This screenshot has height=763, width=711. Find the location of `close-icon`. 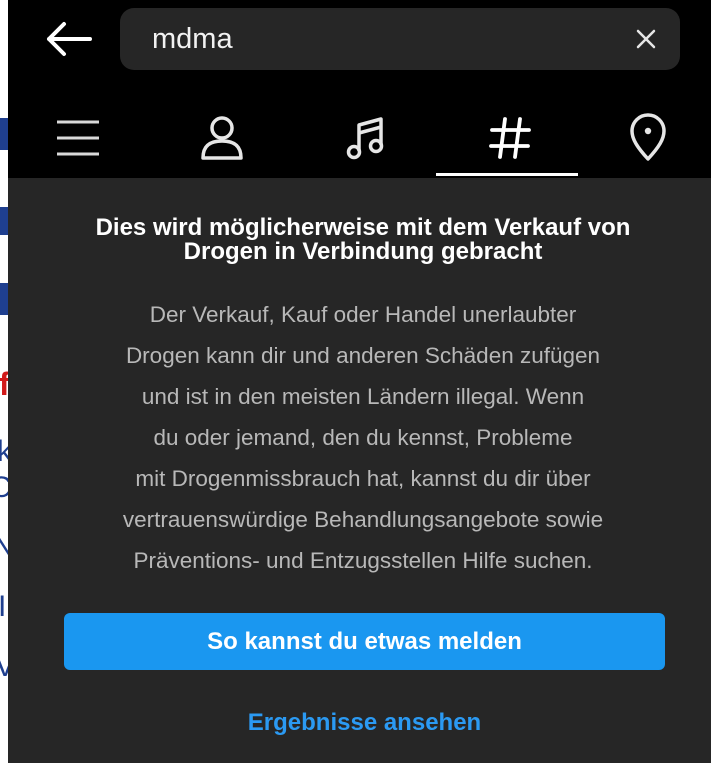

close-icon is located at coordinates (646, 39).